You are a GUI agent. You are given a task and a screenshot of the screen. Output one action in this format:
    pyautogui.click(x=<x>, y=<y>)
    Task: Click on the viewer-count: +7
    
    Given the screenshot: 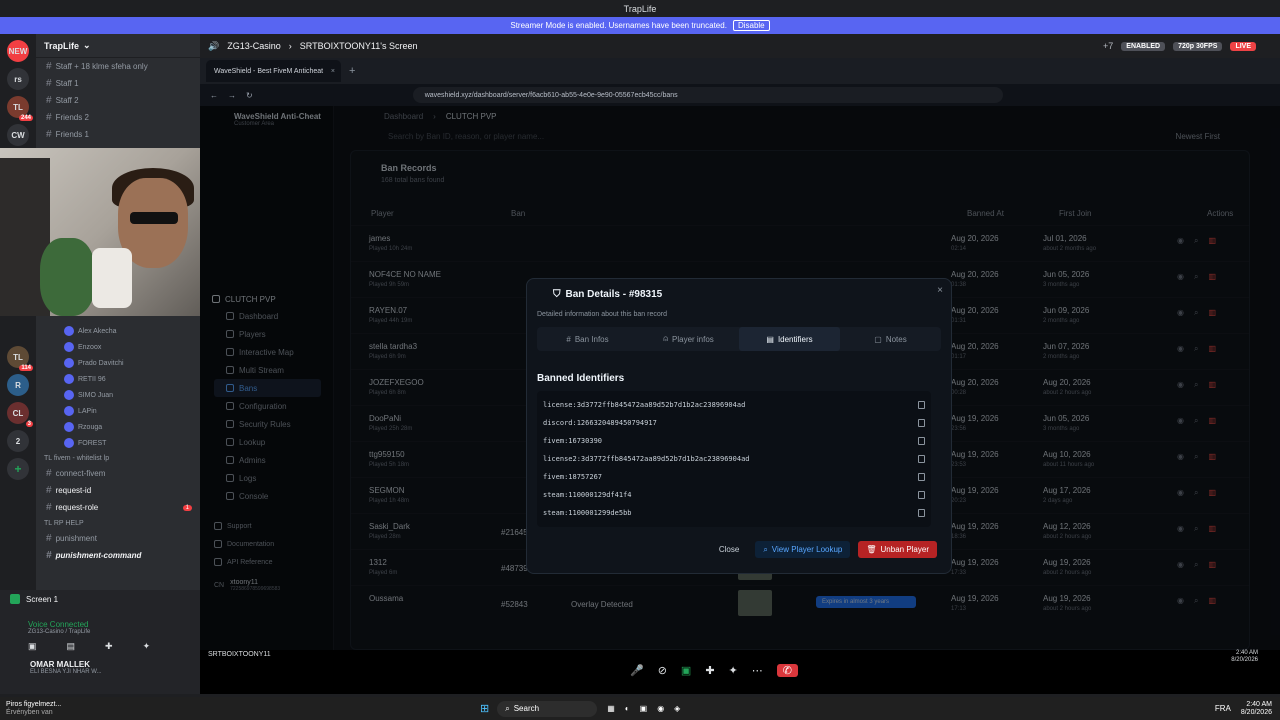 What is the action you would take?
    pyautogui.click(x=1108, y=46)
    